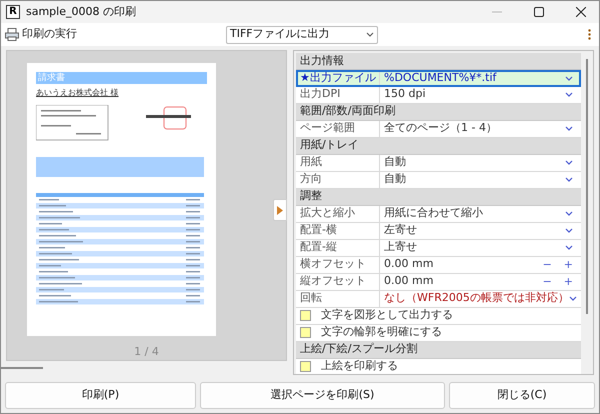 The height and width of the screenshot is (414, 600). I want to click on dialog-button: 選択ページを印刷(S), so click(322, 395).